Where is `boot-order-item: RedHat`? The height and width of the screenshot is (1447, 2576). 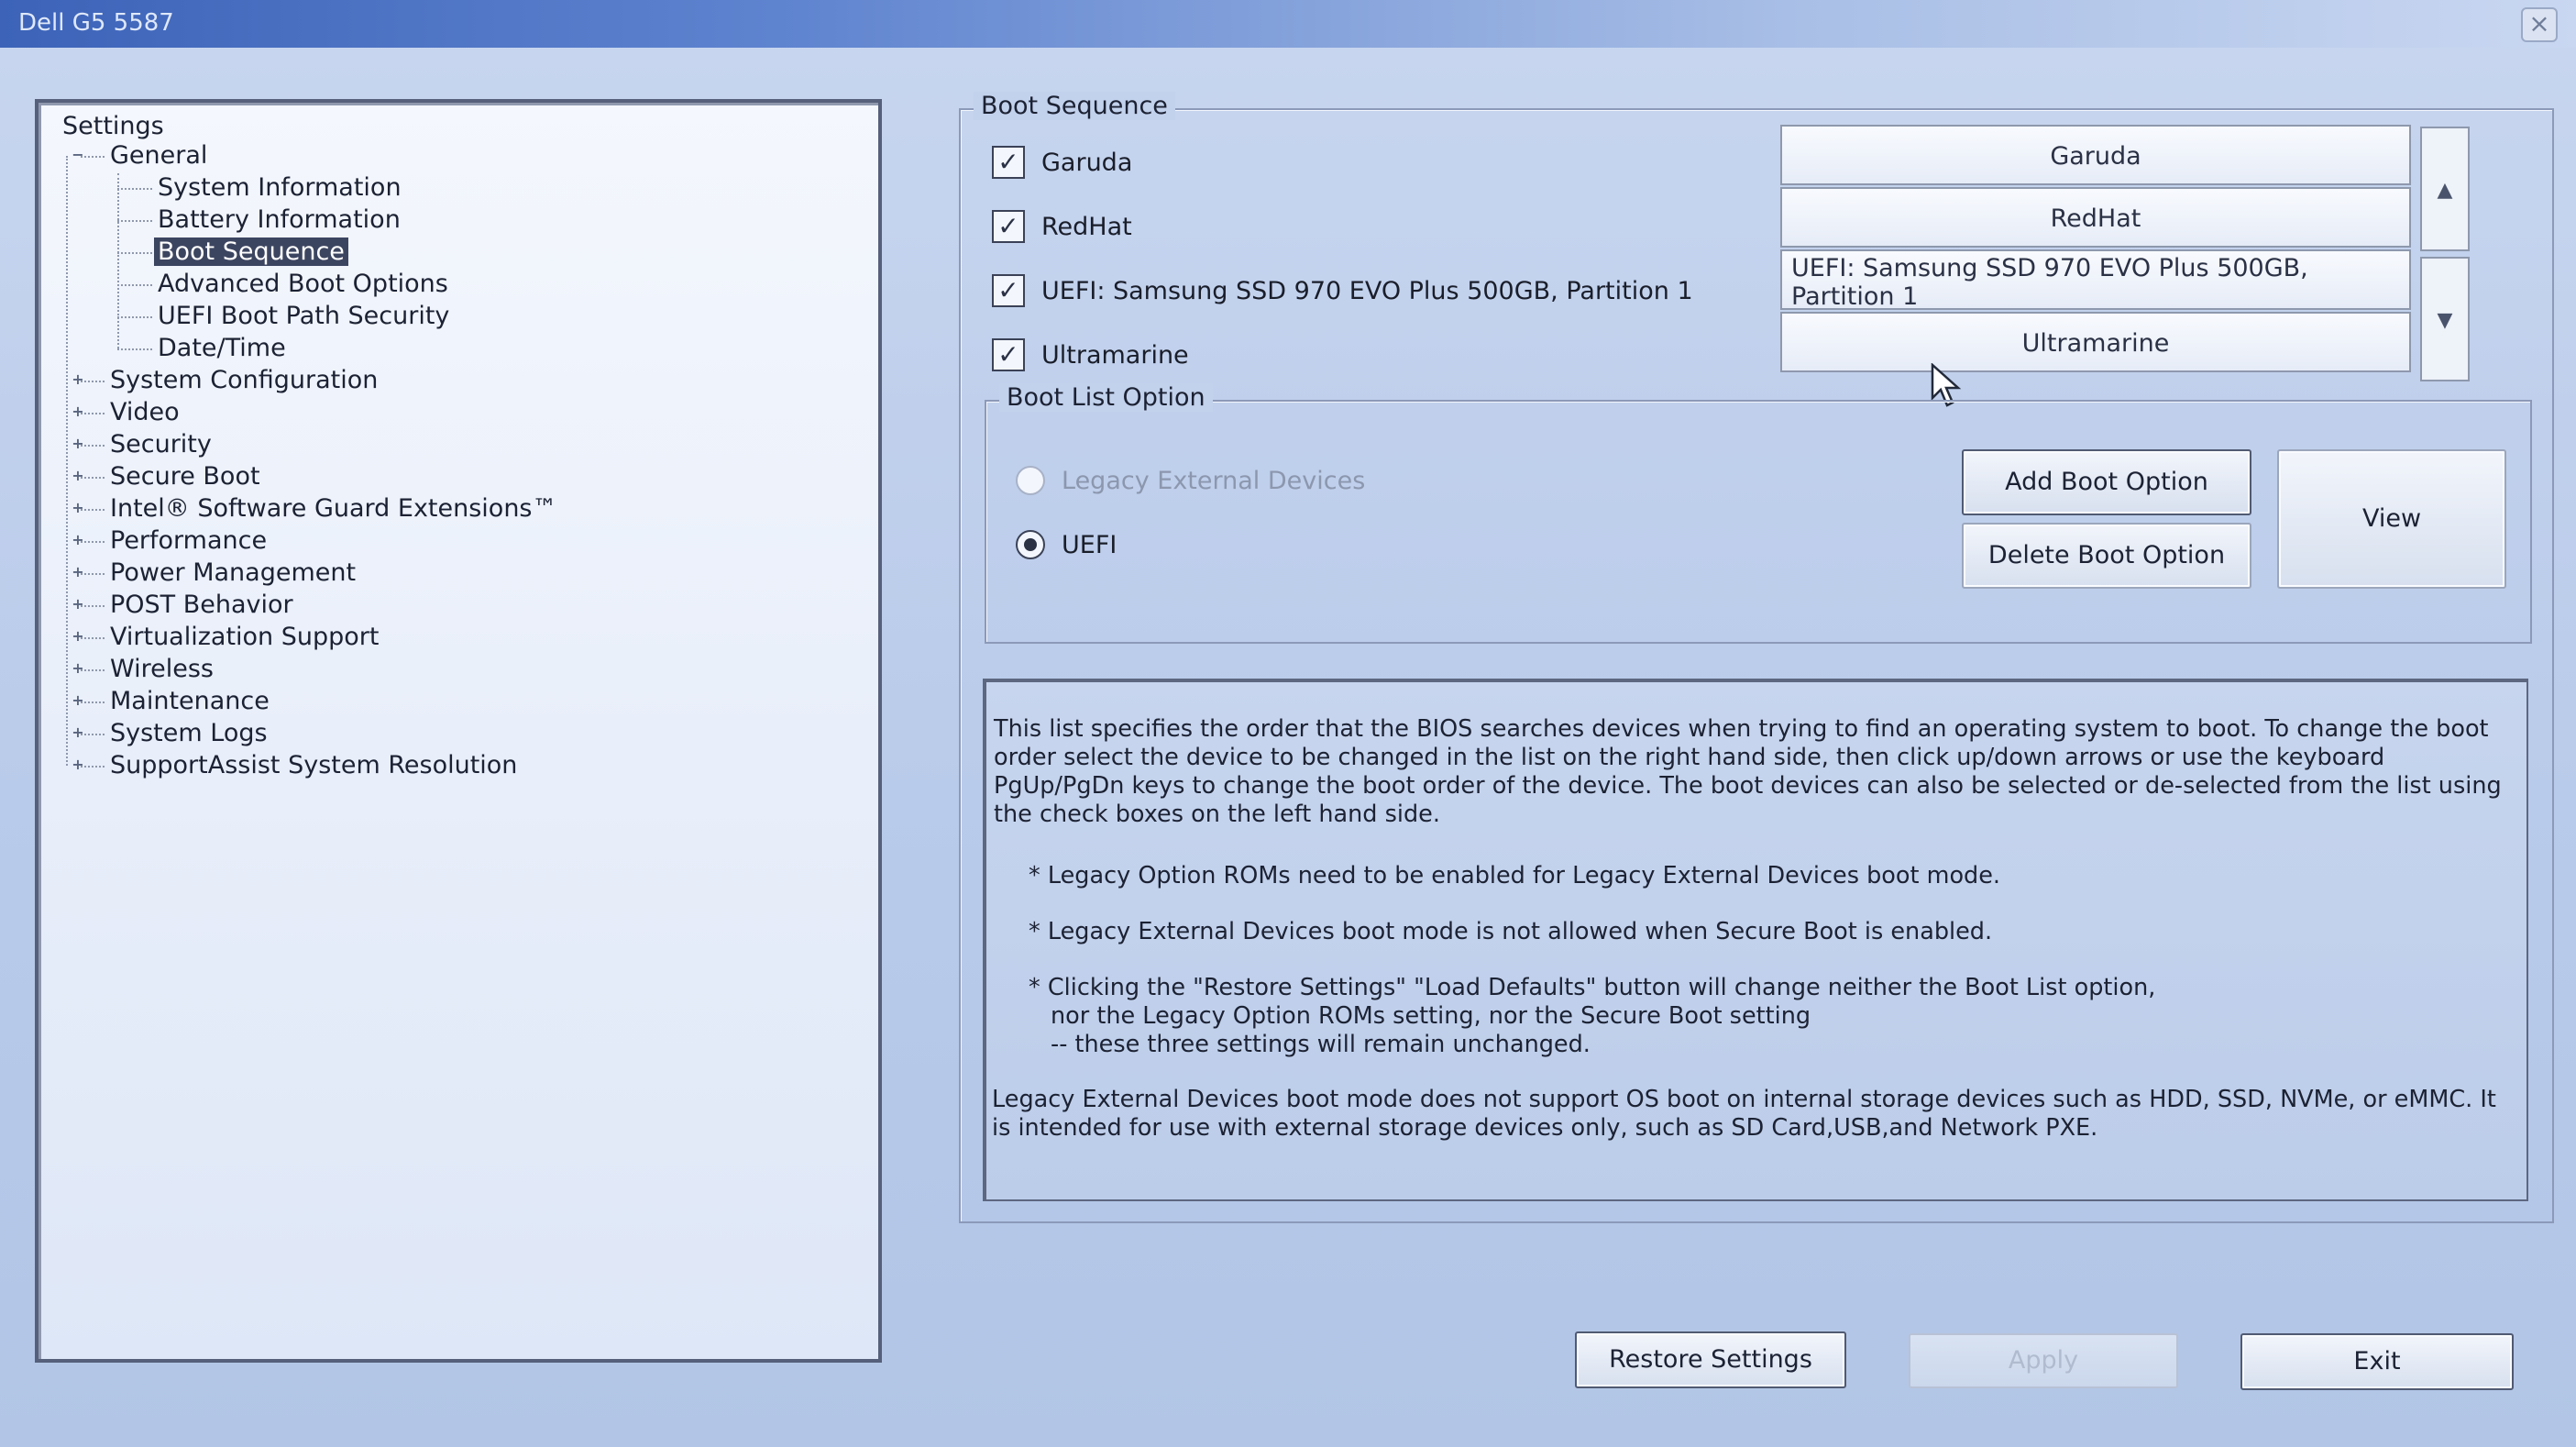 boot-order-item: RedHat is located at coordinates (2096, 217).